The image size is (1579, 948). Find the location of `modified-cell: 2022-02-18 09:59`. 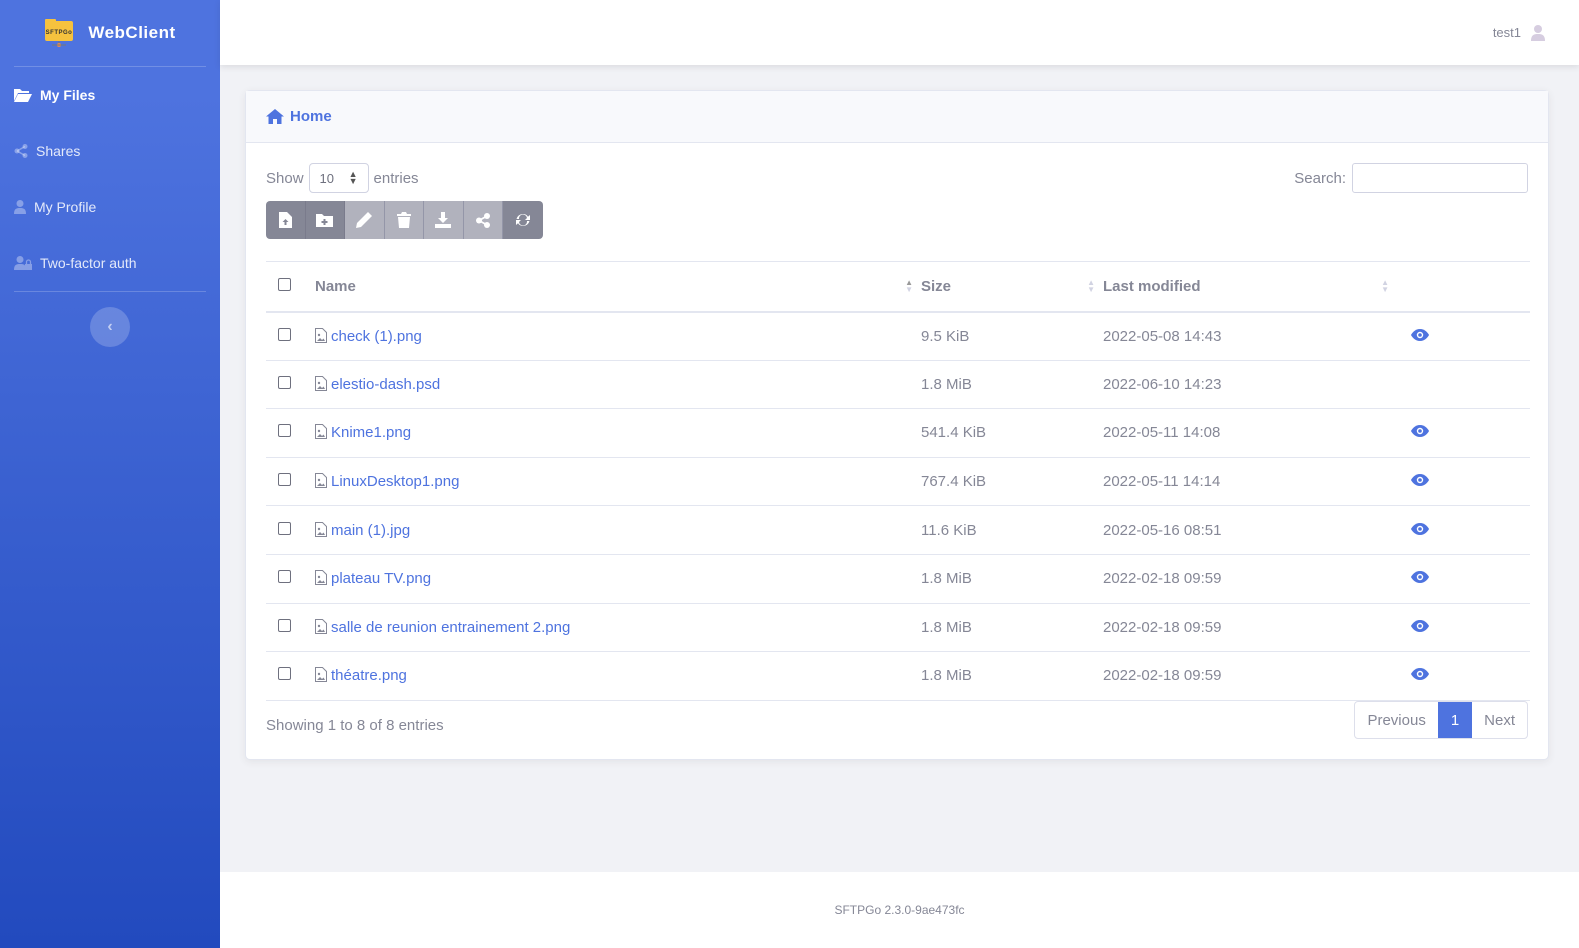

modified-cell: 2022-02-18 09:59 is located at coordinates (1250, 579).